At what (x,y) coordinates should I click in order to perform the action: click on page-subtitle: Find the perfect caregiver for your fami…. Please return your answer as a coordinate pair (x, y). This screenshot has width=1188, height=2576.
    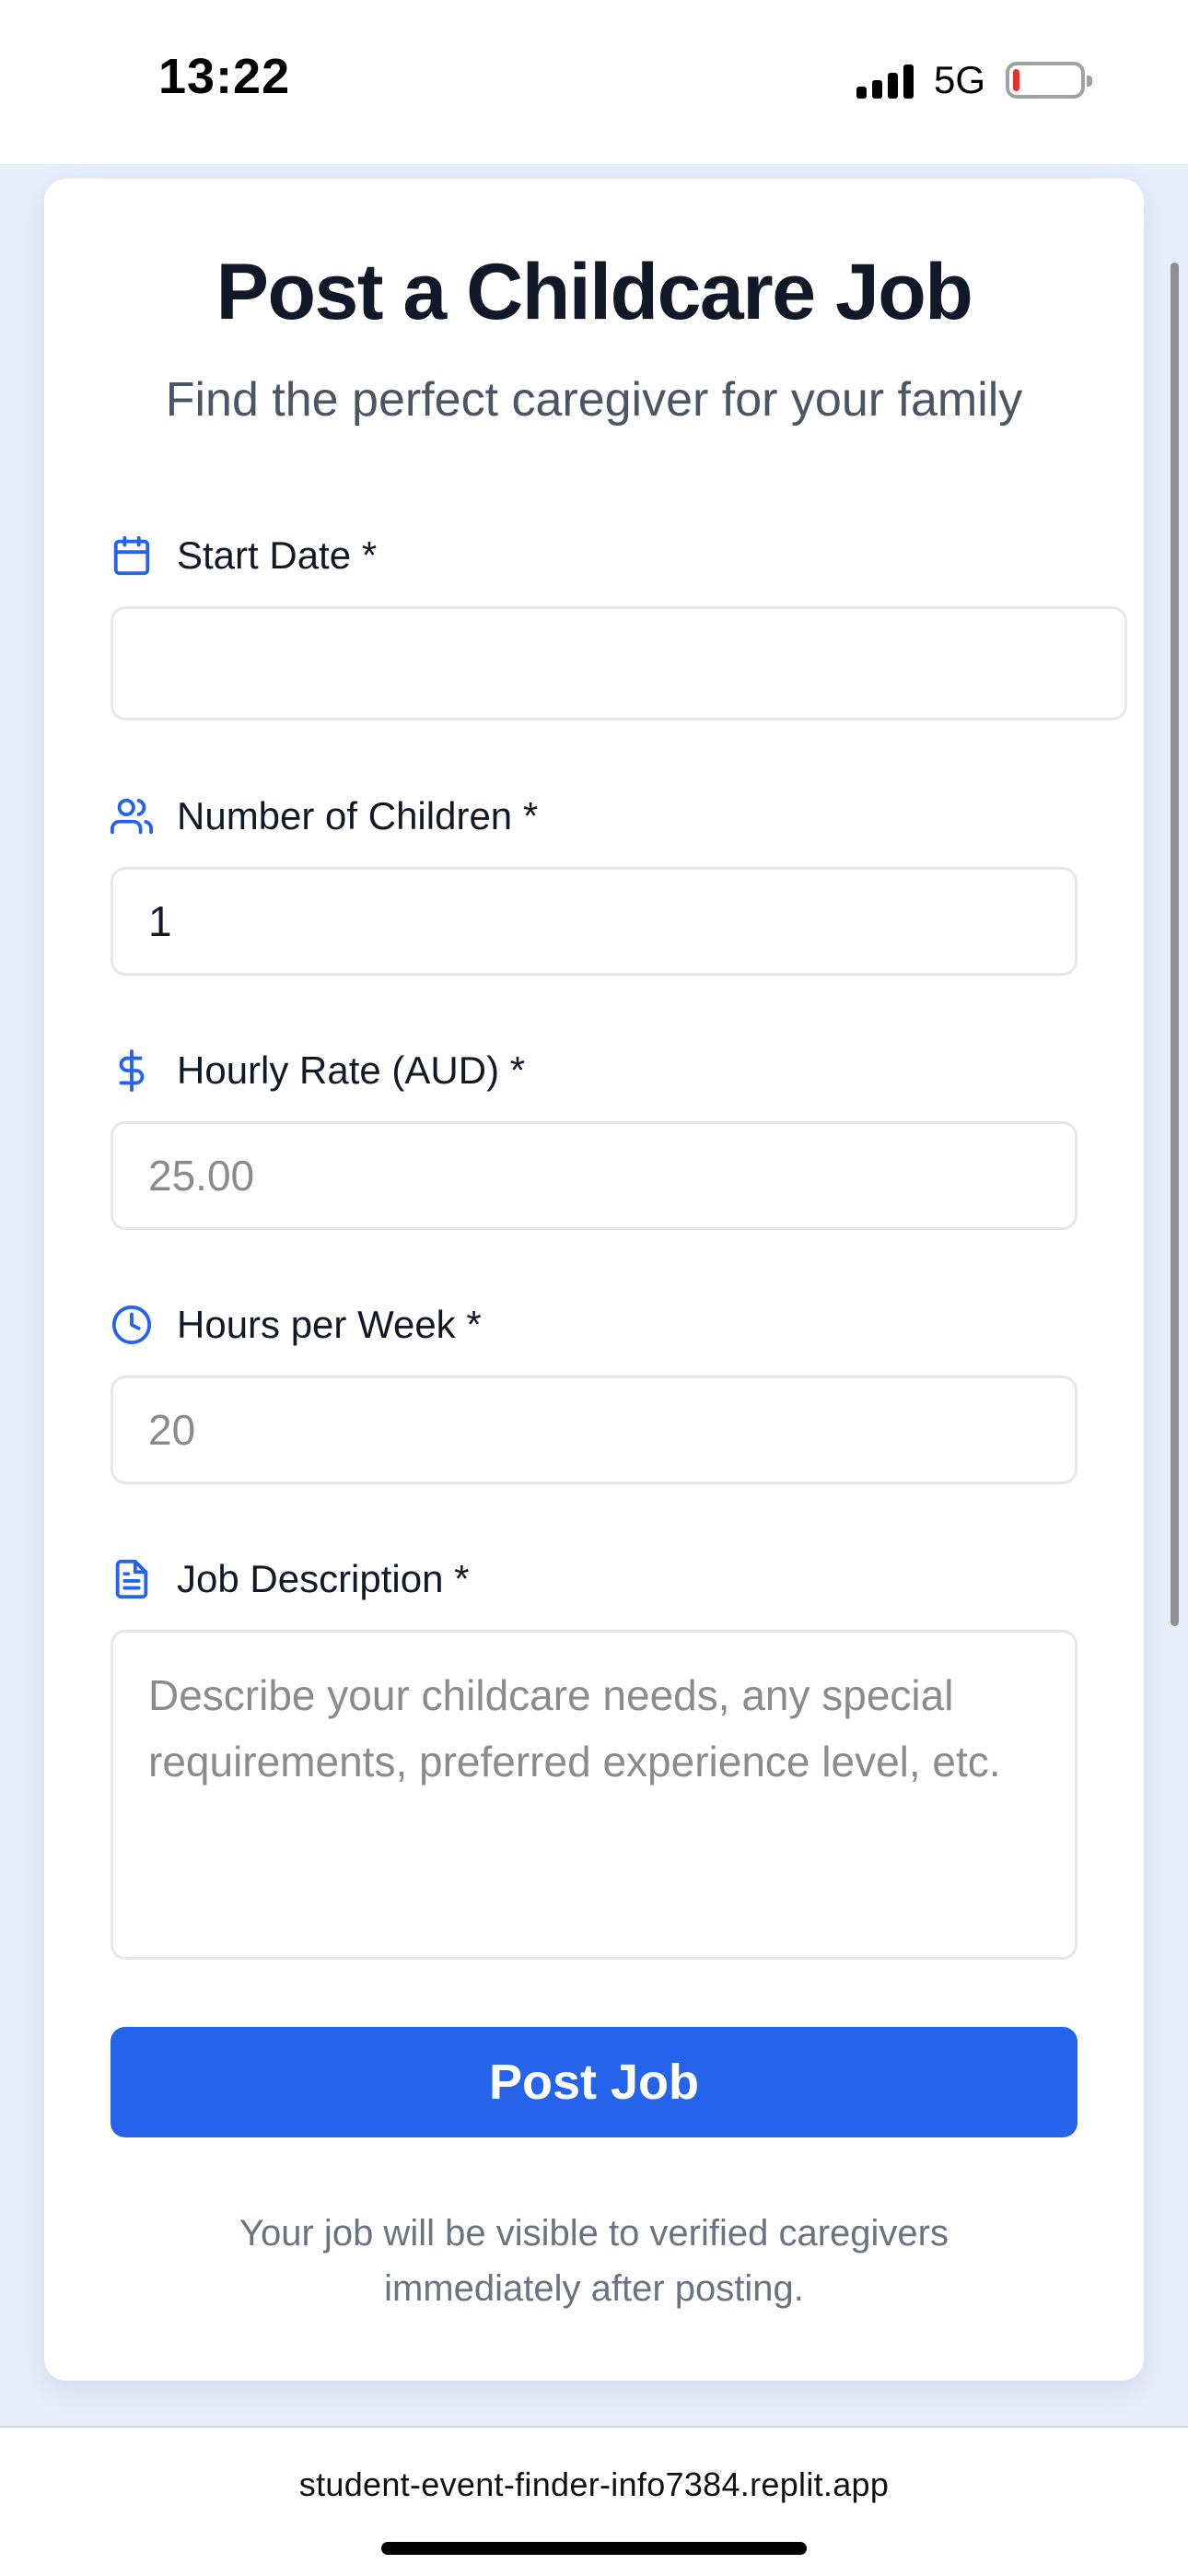
    Looking at the image, I should click on (594, 400).